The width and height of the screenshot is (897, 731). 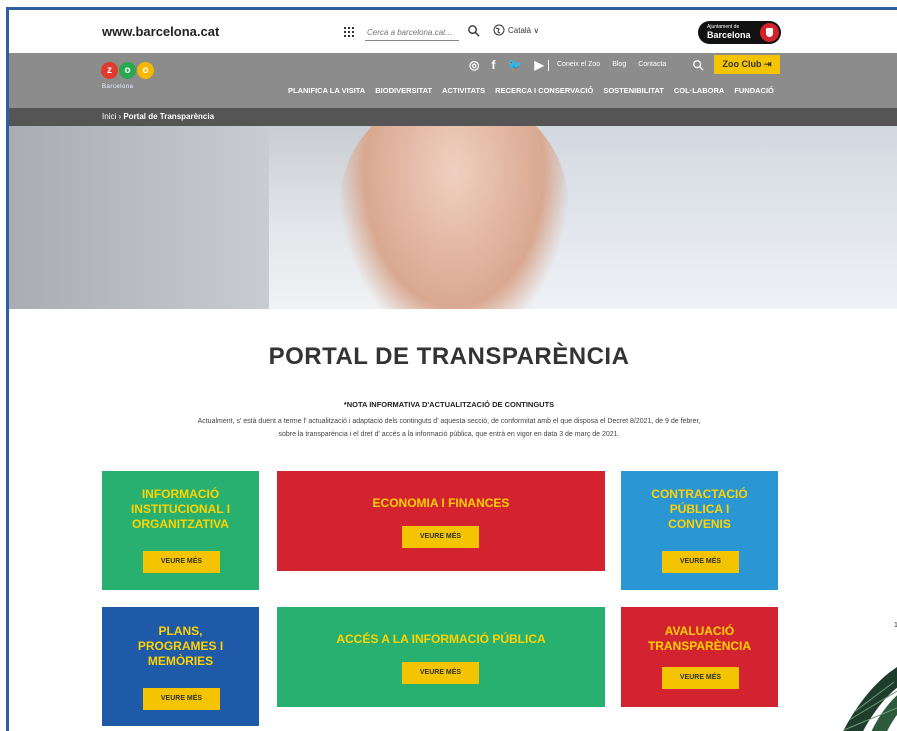 I want to click on logo-letter-o2: o, so click(x=145, y=70).